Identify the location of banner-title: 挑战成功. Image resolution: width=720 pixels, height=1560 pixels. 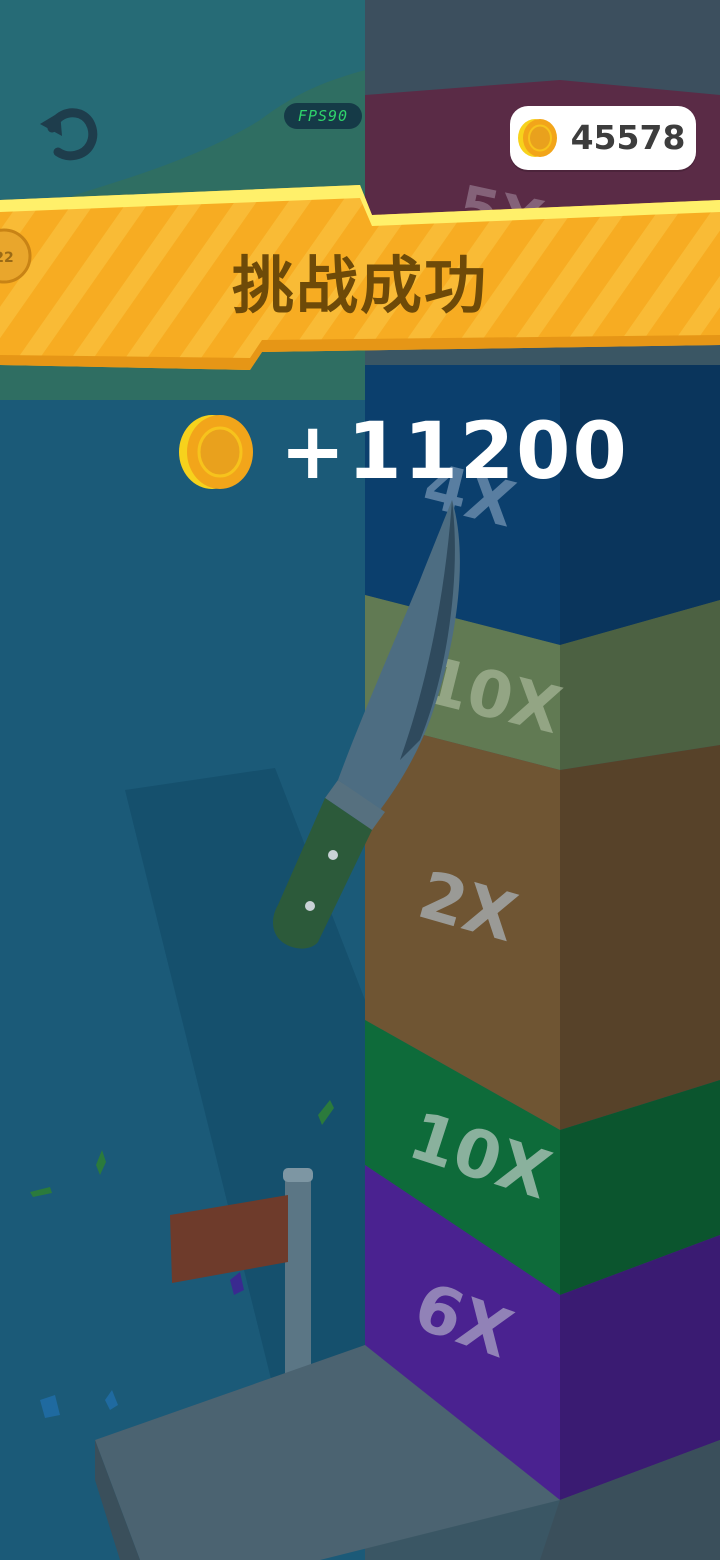
(359, 285).